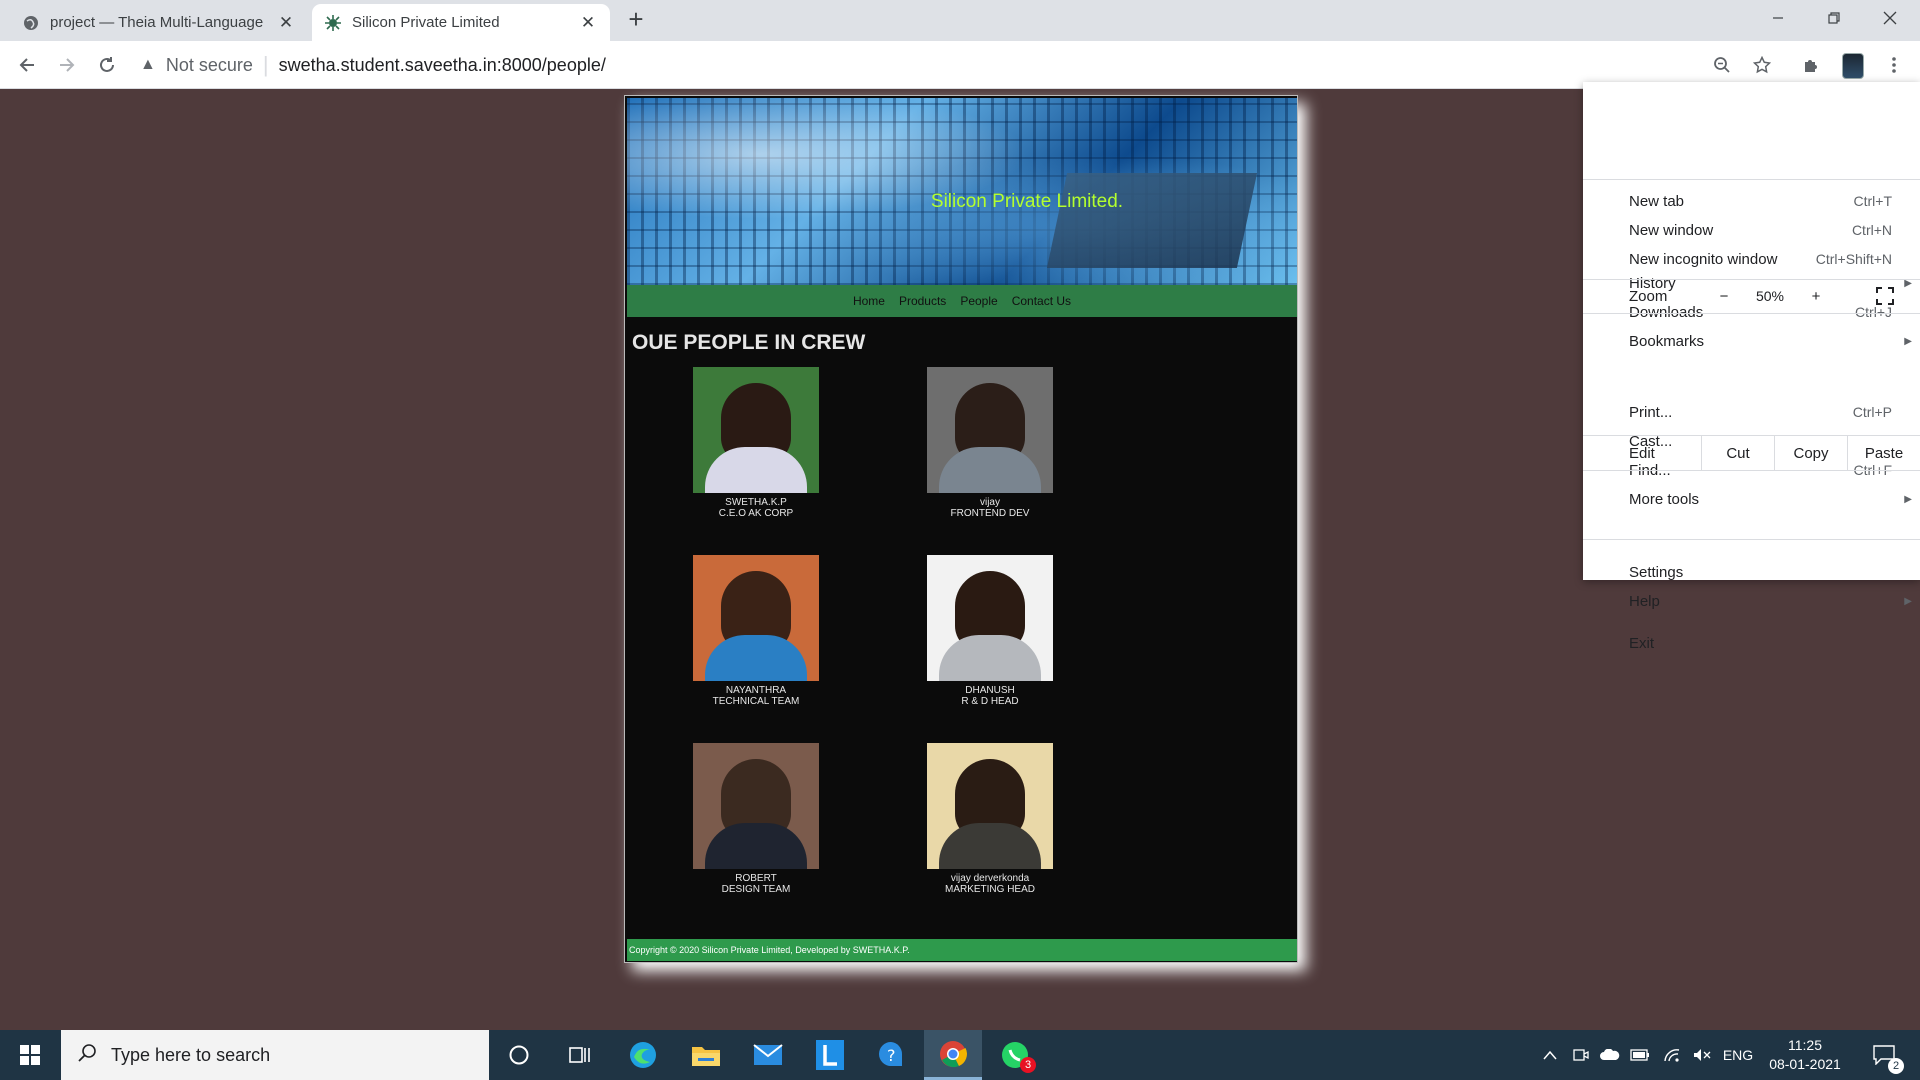  What do you see at coordinates (1762, 65) in the screenshot?
I see `bookmark-star-icon` at bounding box center [1762, 65].